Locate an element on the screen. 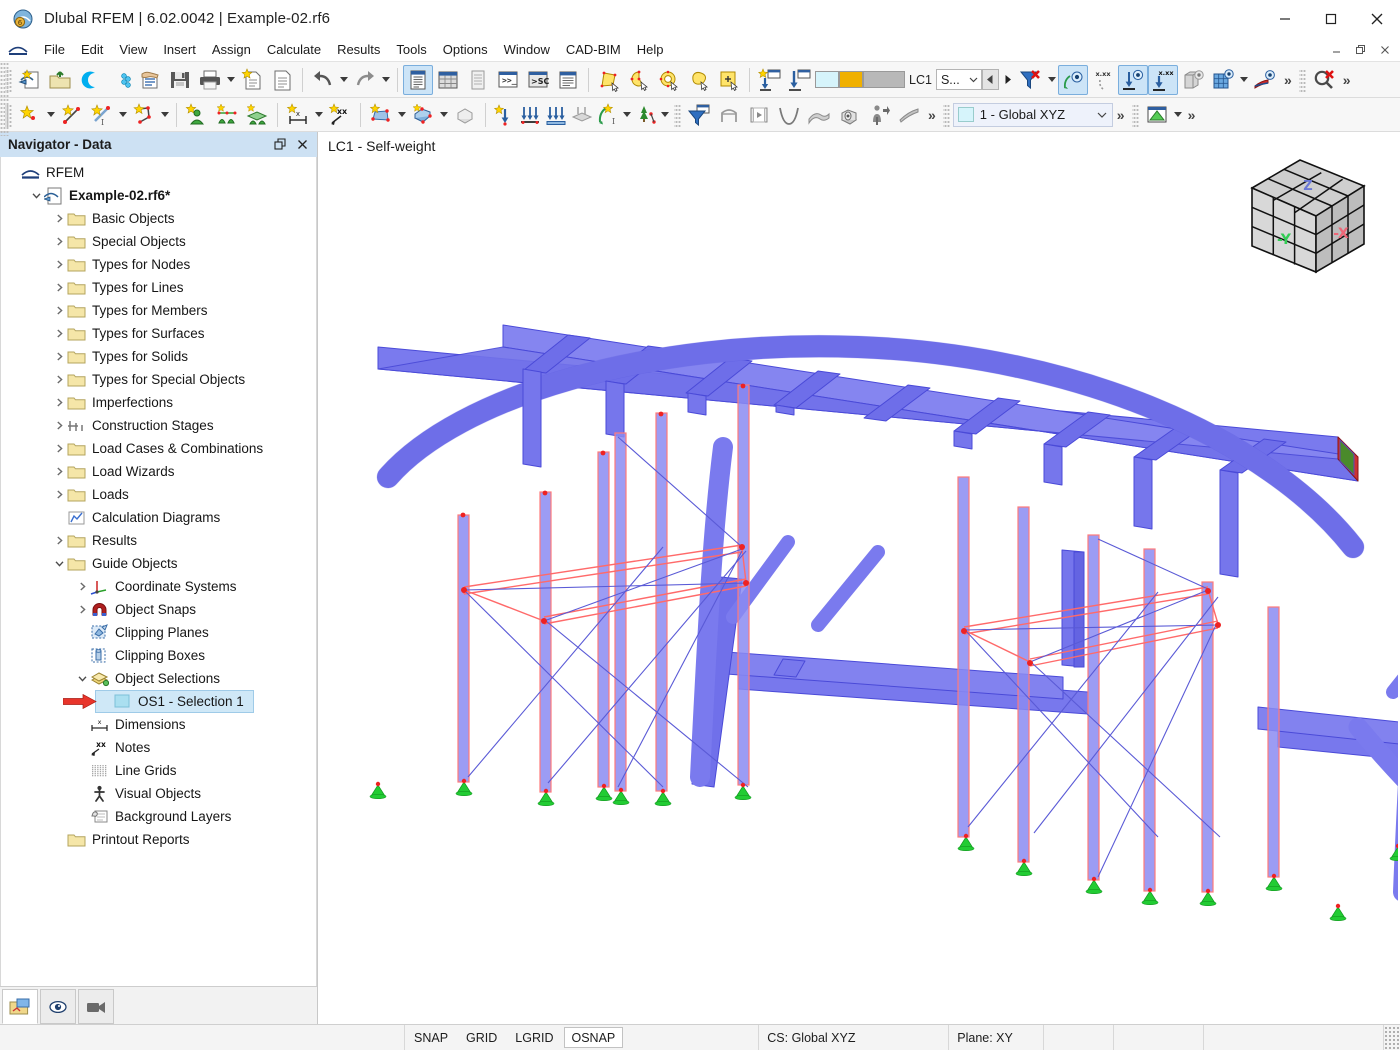  close-button is located at coordinates (1377, 19).